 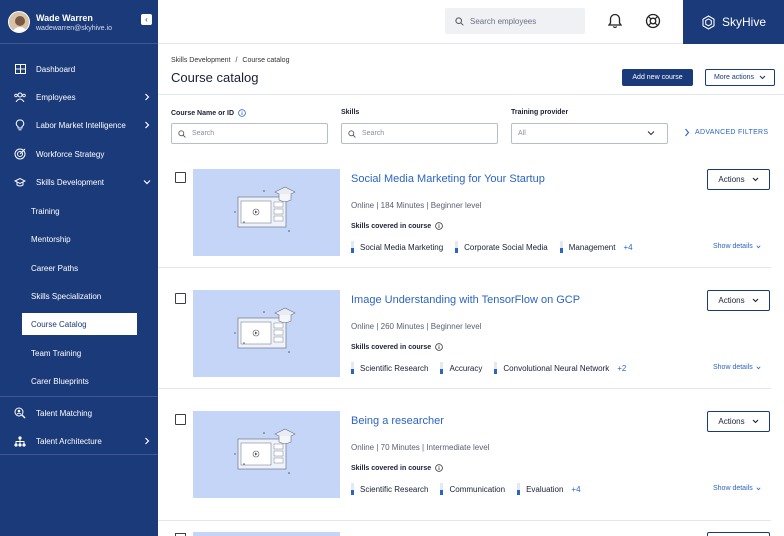 What do you see at coordinates (726, 132) in the screenshot?
I see `advanced-filters-link: ADVANCED FILTERS` at bounding box center [726, 132].